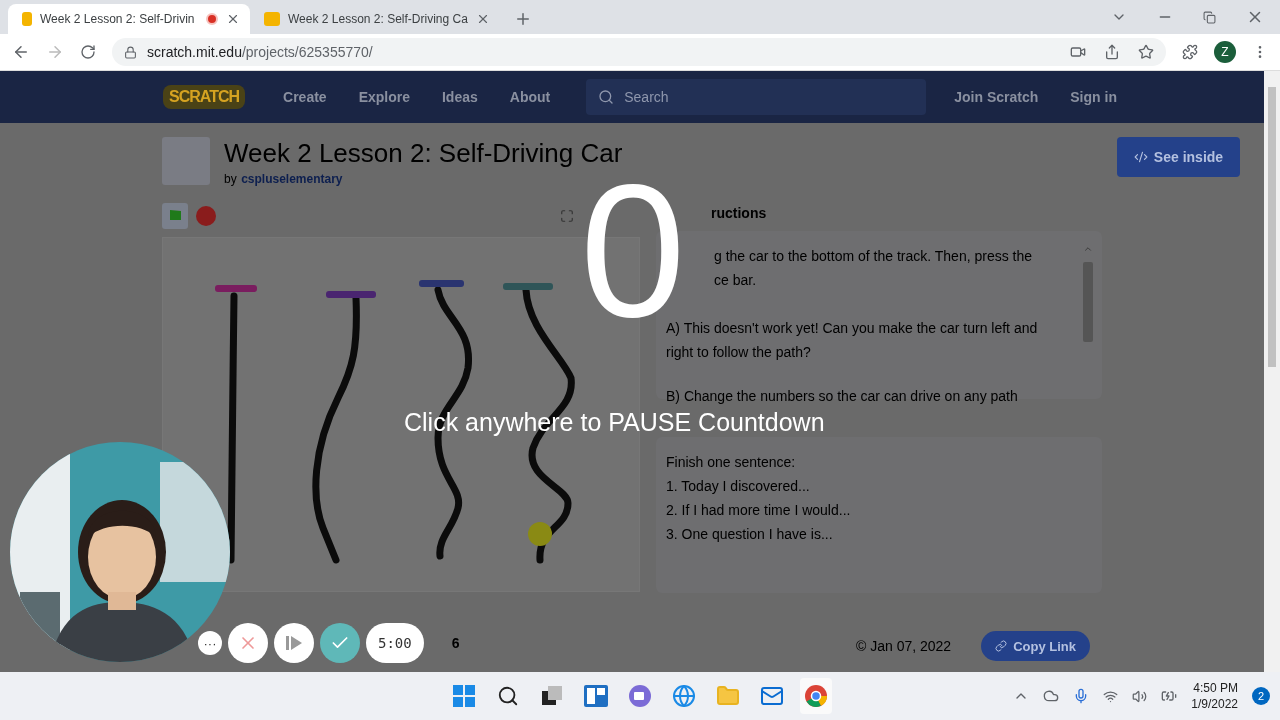 The width and height of the screenshot is (1280, 720). Describe the element at coordinates (1146, 52) in the screenshot. I see `star-icon` at that location.